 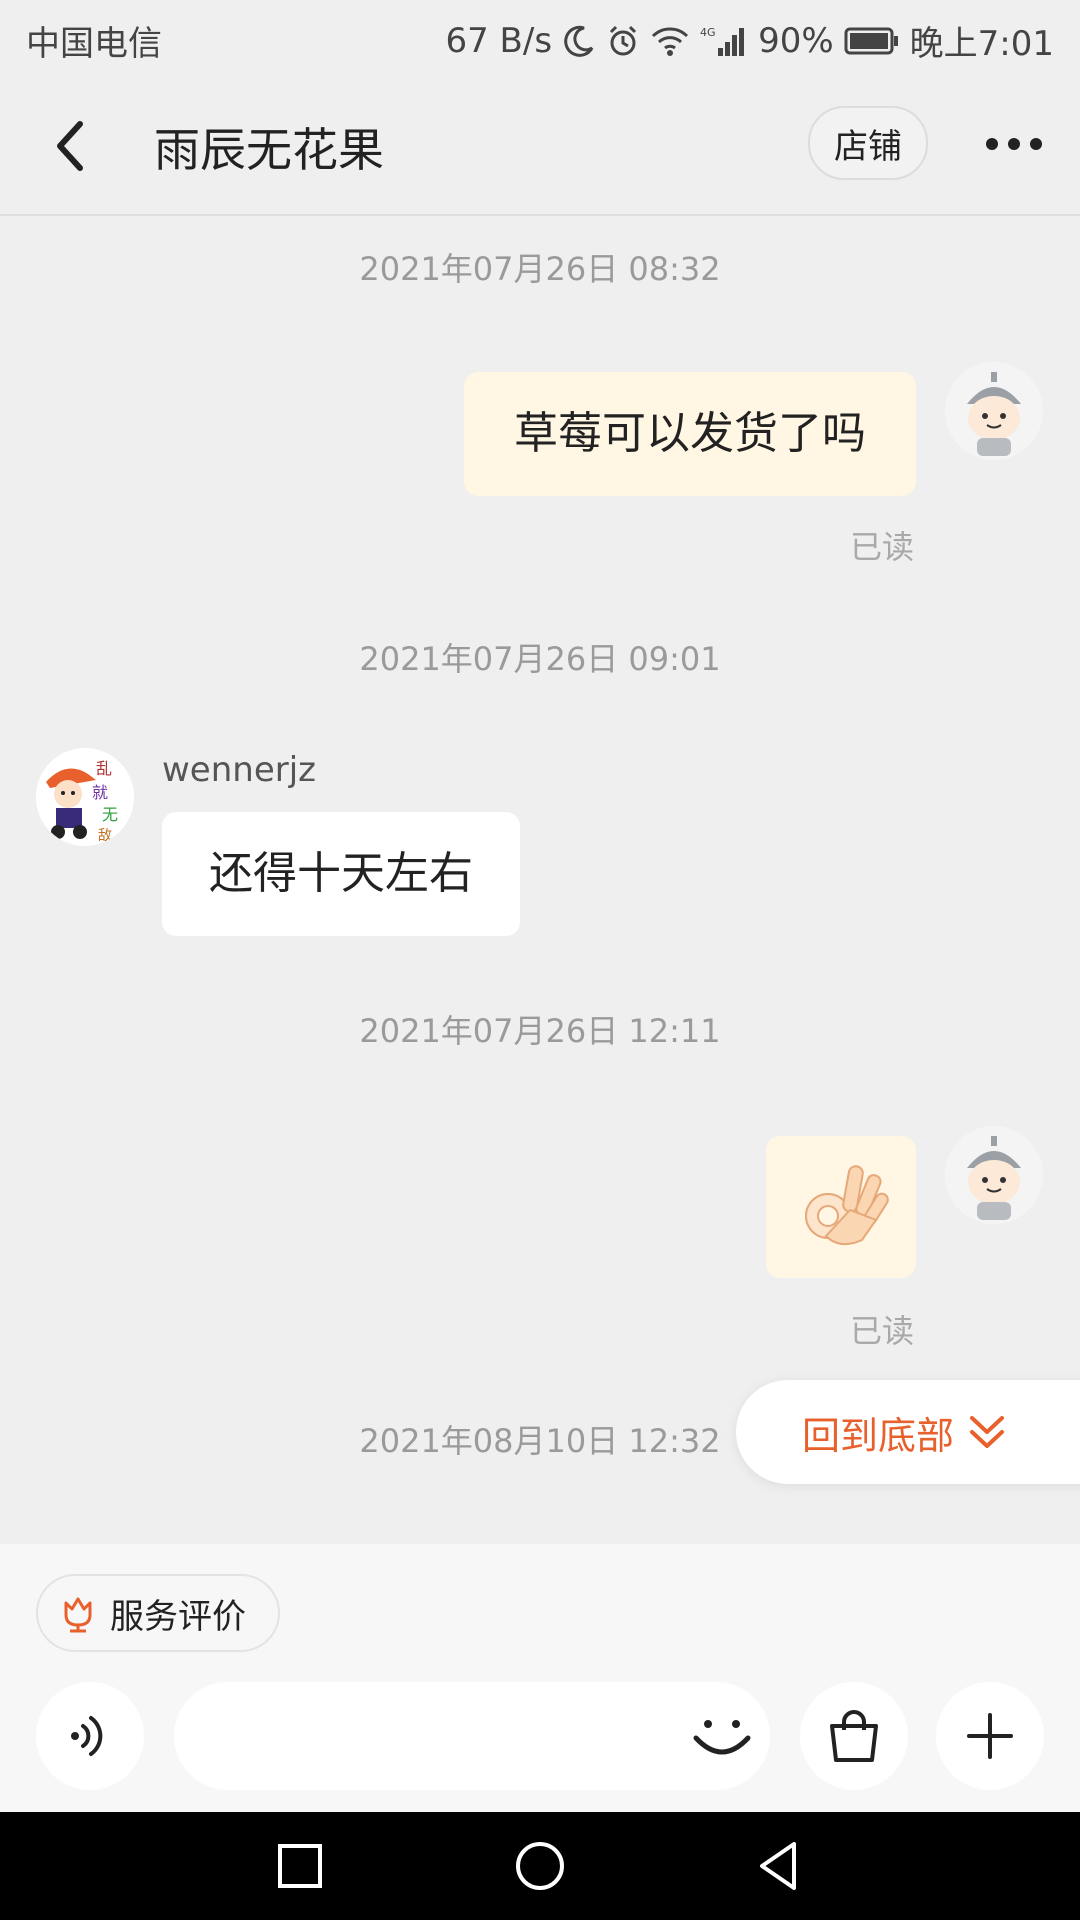 I want to click on back-button, so click(x=73, y=146).